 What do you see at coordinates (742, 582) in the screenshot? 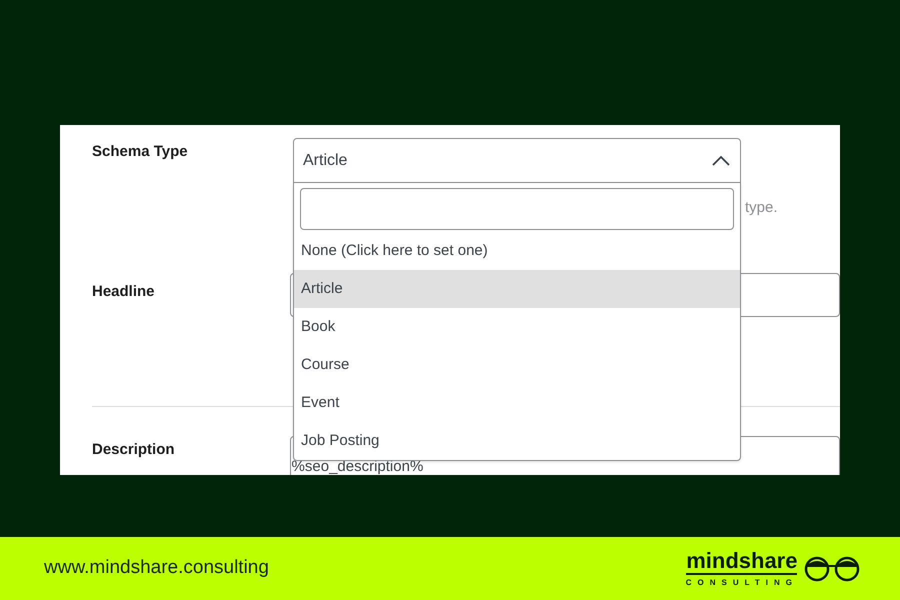
I see `logo-subtext: CONSULTING` at bounding box center [742, 582].